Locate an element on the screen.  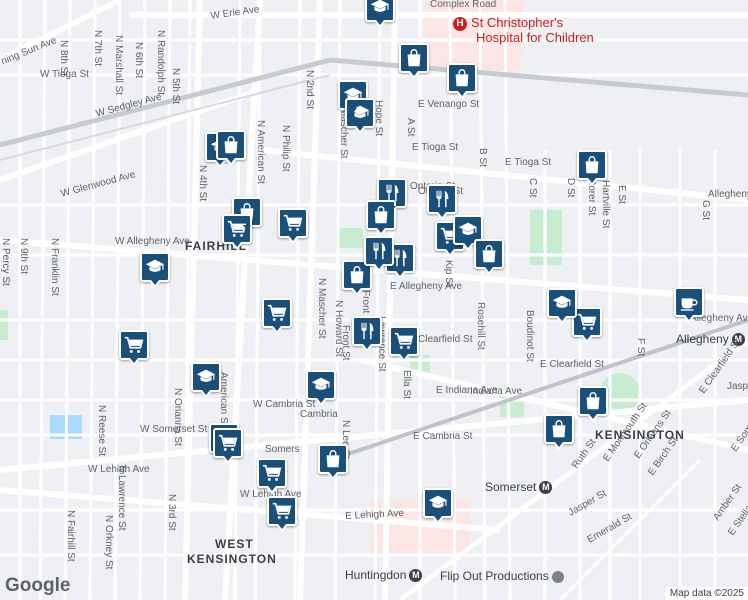
station-label: Huntingdon M is located at coordinates (384, 576).